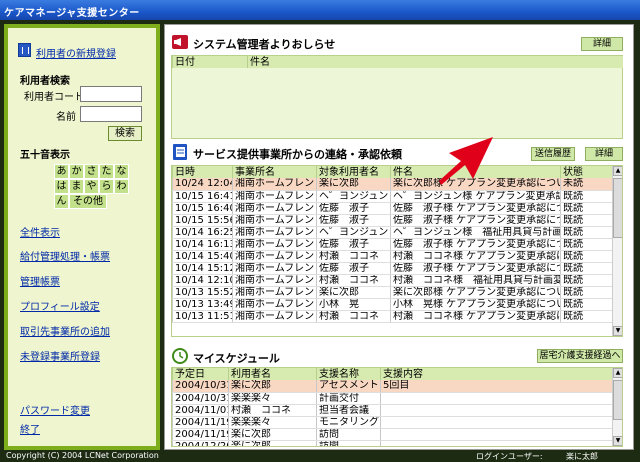  I want to click on scroll-thumb, so click(617, 208).